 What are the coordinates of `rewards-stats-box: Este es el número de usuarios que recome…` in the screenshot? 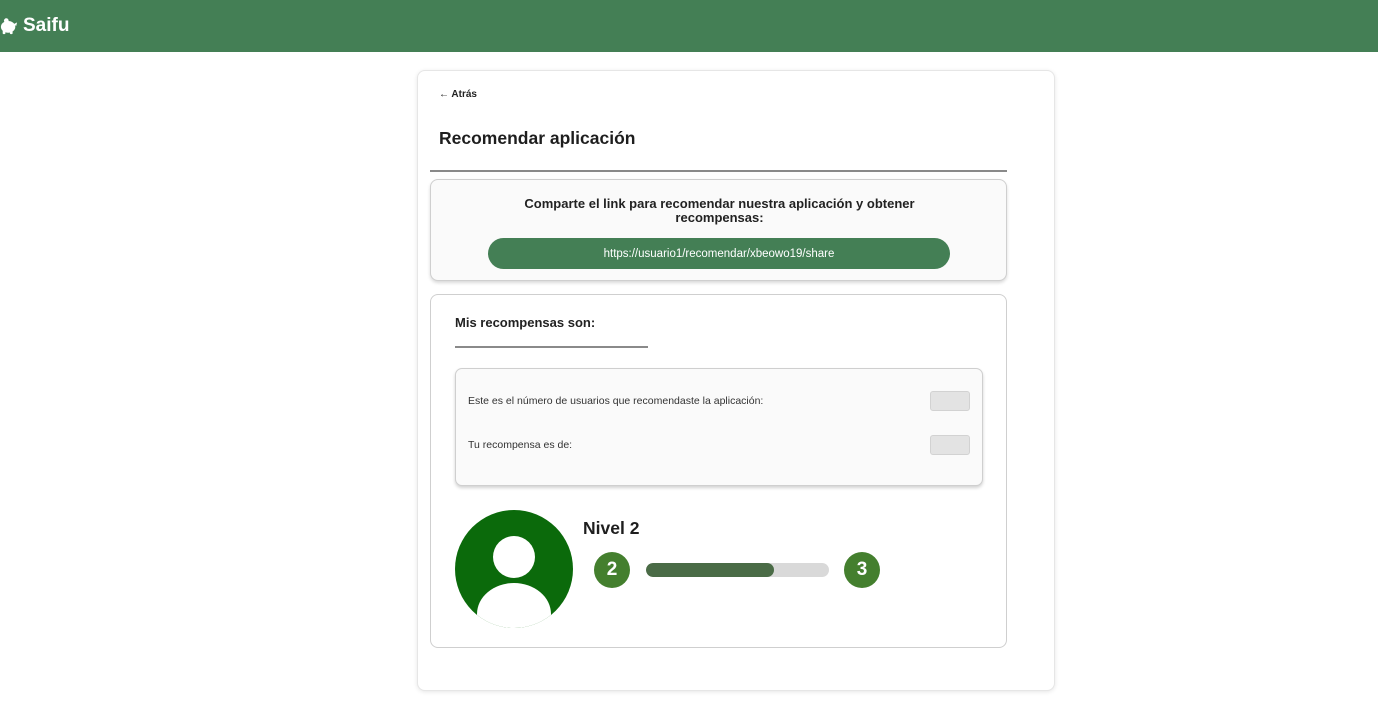 It's located at (719, 427).